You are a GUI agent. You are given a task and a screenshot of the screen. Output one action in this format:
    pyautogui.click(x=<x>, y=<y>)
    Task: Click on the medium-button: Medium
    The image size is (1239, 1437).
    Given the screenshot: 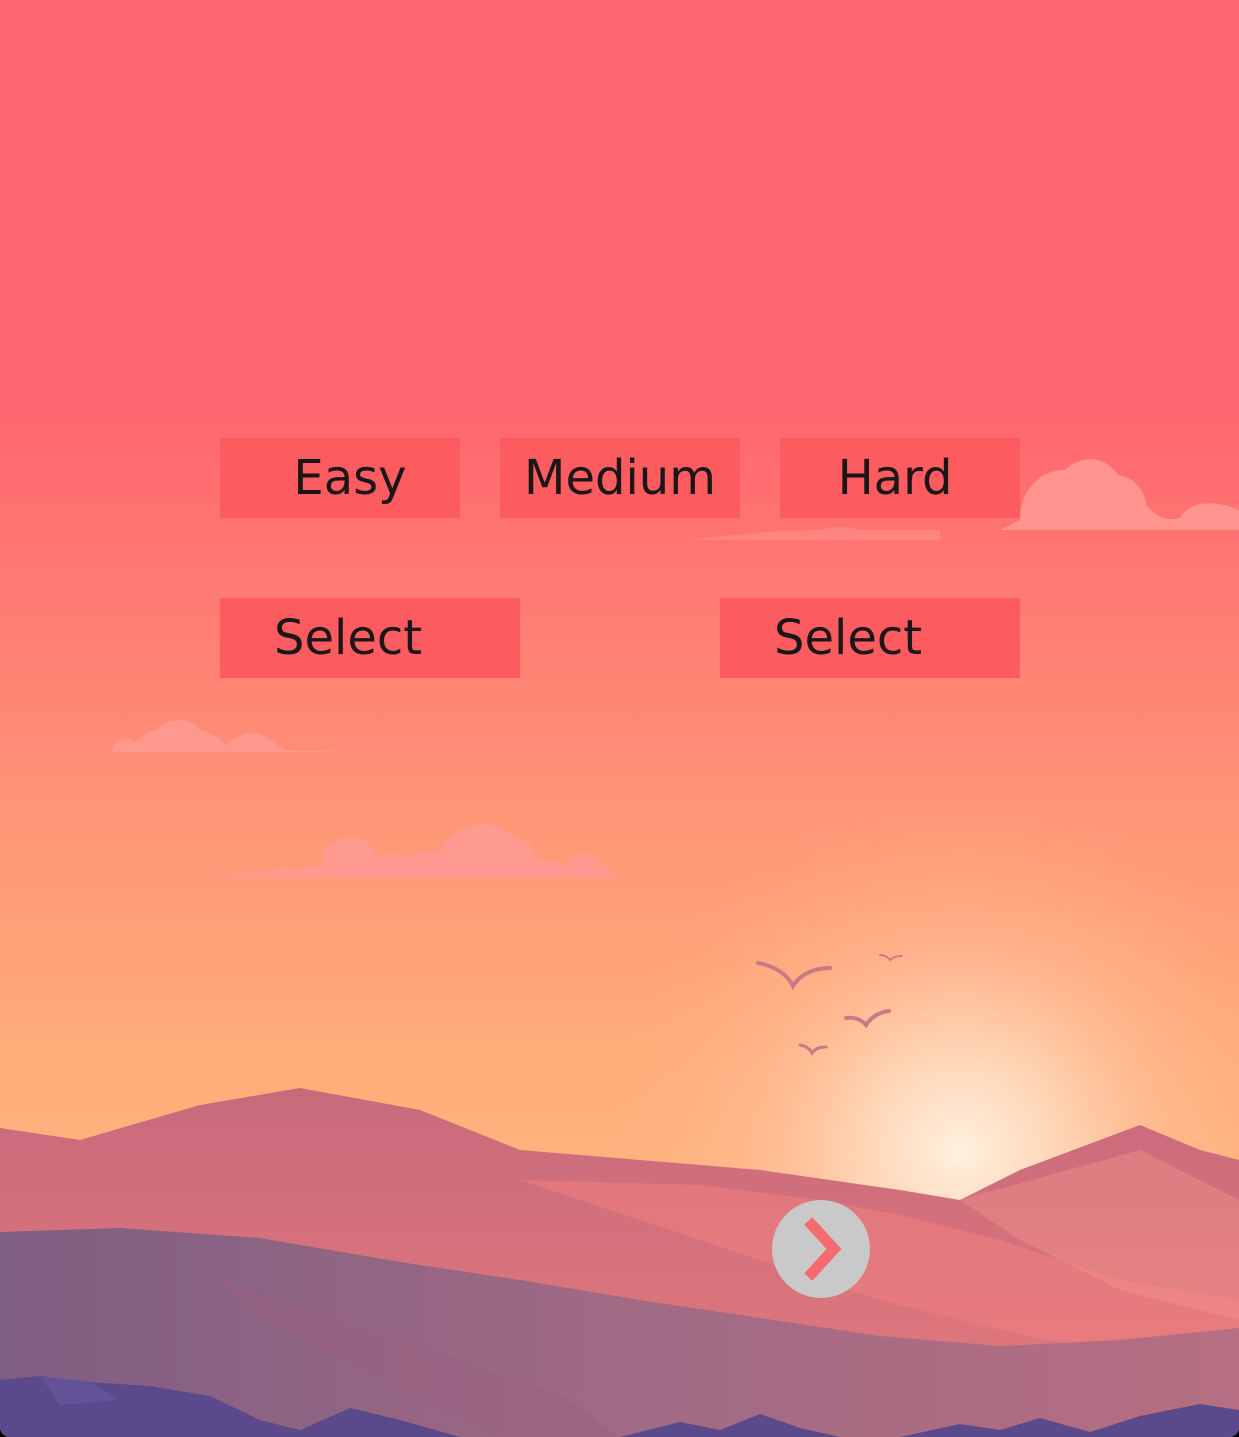 What is the action you would take?
    pyautogui.click(x=620, y=478)
    